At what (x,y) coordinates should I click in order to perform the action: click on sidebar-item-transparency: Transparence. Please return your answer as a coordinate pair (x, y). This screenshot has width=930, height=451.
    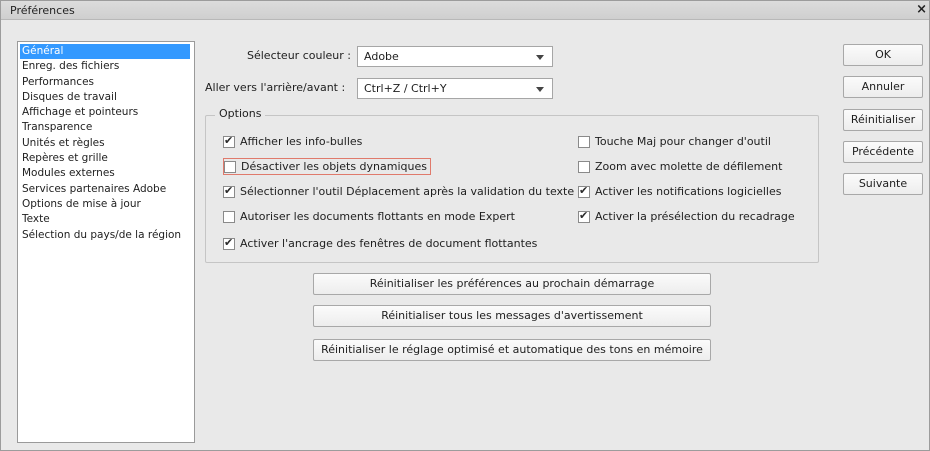
    Looking at the image, I should click on (107, 127).